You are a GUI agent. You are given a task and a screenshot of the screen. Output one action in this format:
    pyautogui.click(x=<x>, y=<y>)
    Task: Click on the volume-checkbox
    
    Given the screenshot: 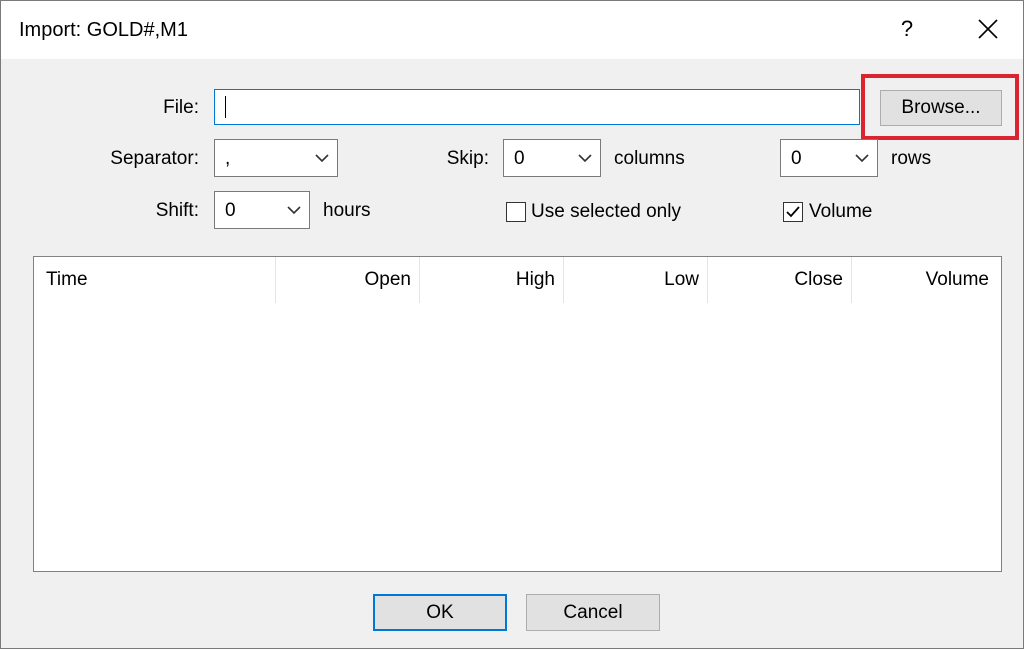 What is the action you would take?
    pyautogui.click(x=793, y=212)
    